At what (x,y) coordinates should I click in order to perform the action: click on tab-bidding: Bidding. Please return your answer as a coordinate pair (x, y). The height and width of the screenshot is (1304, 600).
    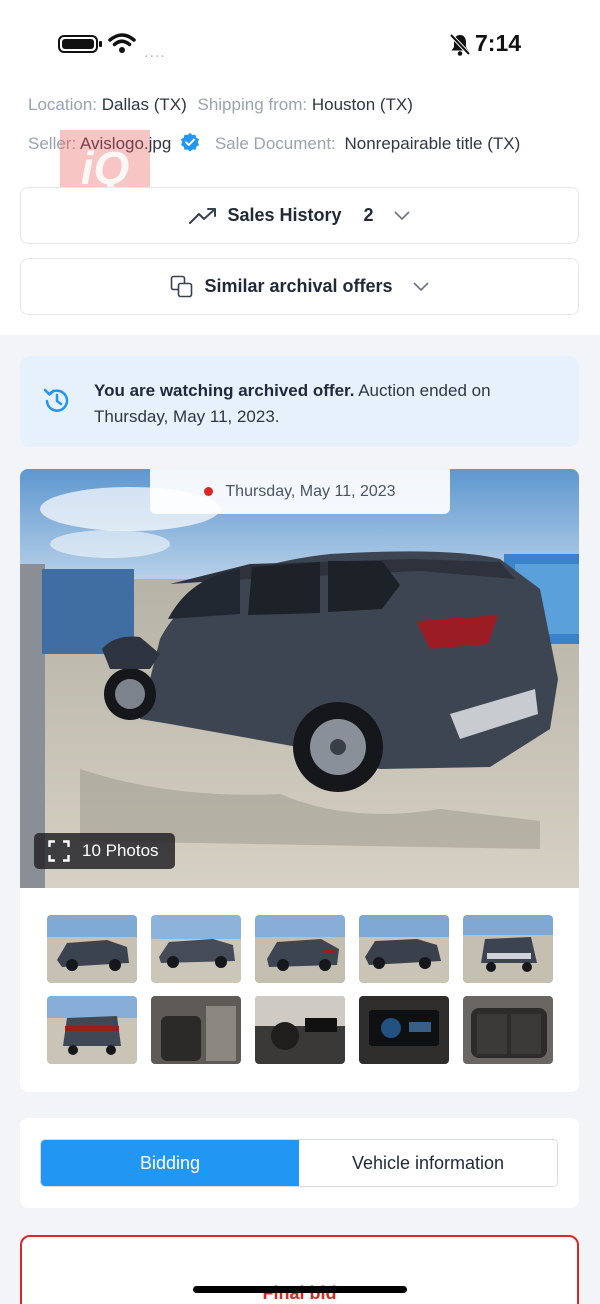
    Looking at the image, I should click on (170, 1163).